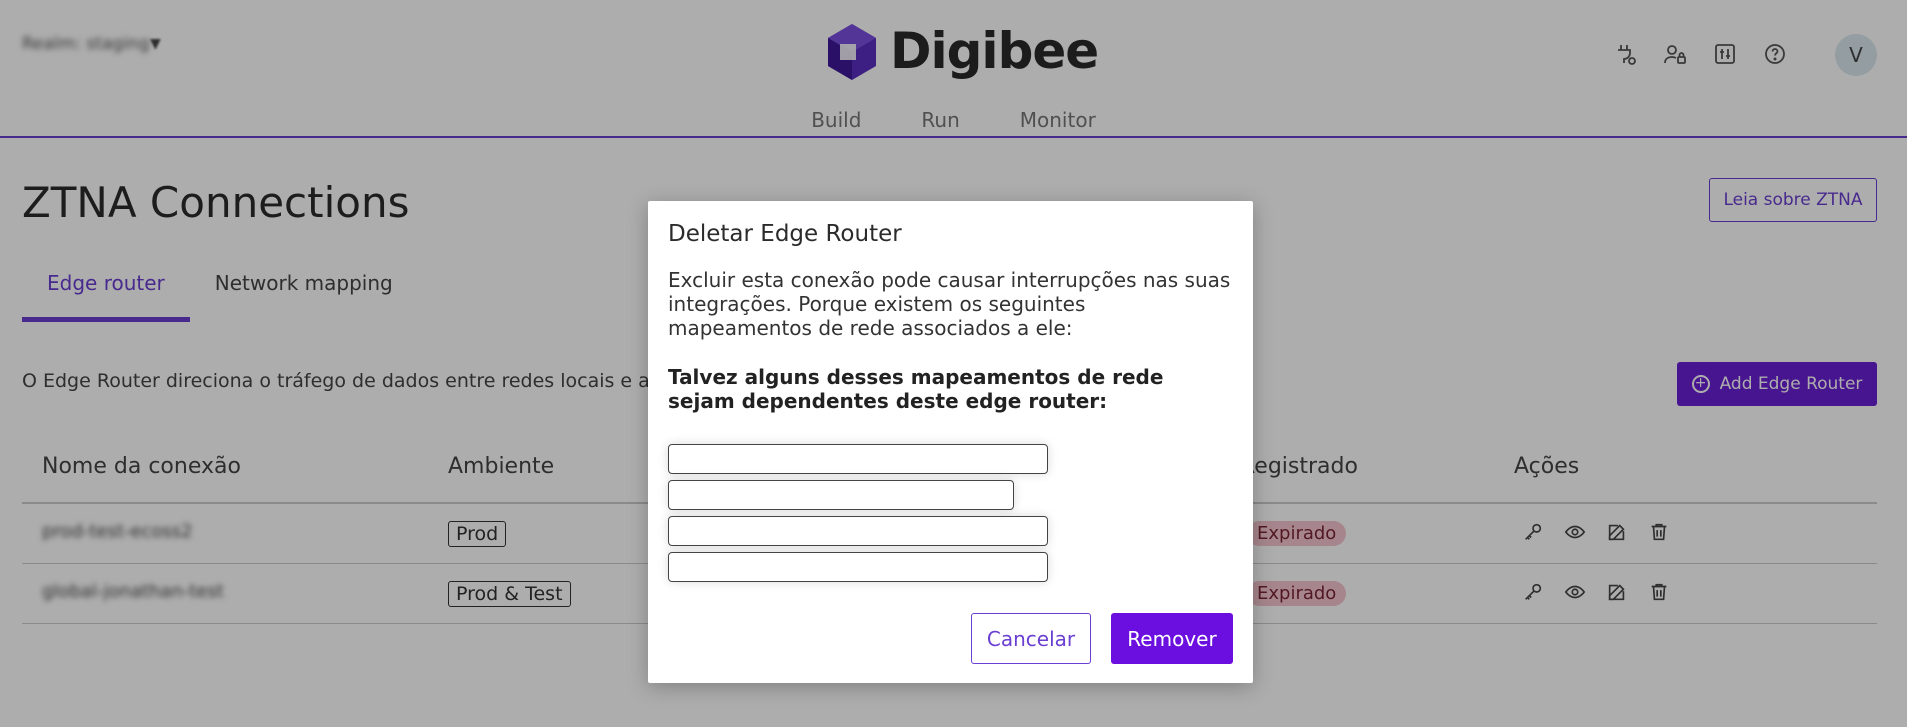  I want to click on remove-button: Remover, so click(1172, 638).